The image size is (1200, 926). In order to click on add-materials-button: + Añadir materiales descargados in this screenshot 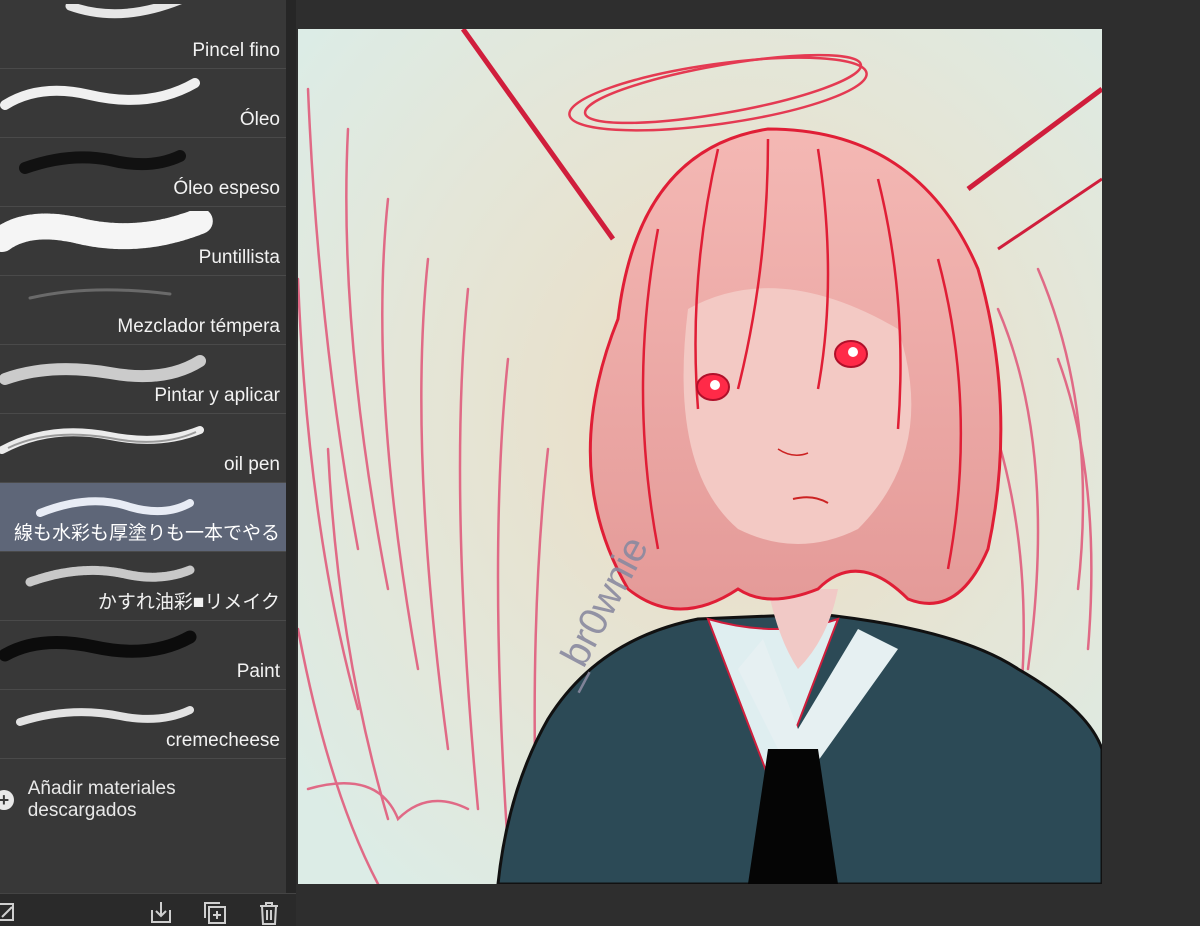, I will do `click(143, 800)`.